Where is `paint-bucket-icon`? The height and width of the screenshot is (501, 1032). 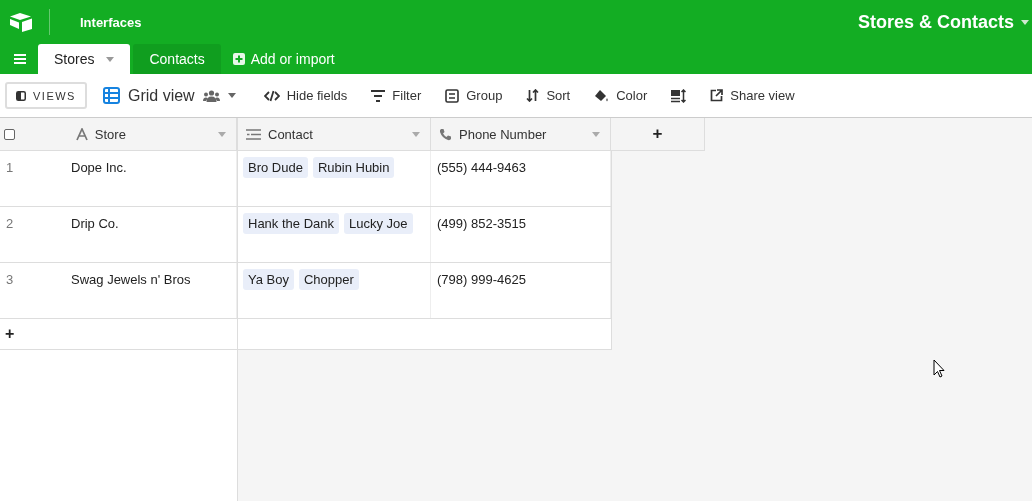 paint-bucket-icon is located at coordinates (602, 95).